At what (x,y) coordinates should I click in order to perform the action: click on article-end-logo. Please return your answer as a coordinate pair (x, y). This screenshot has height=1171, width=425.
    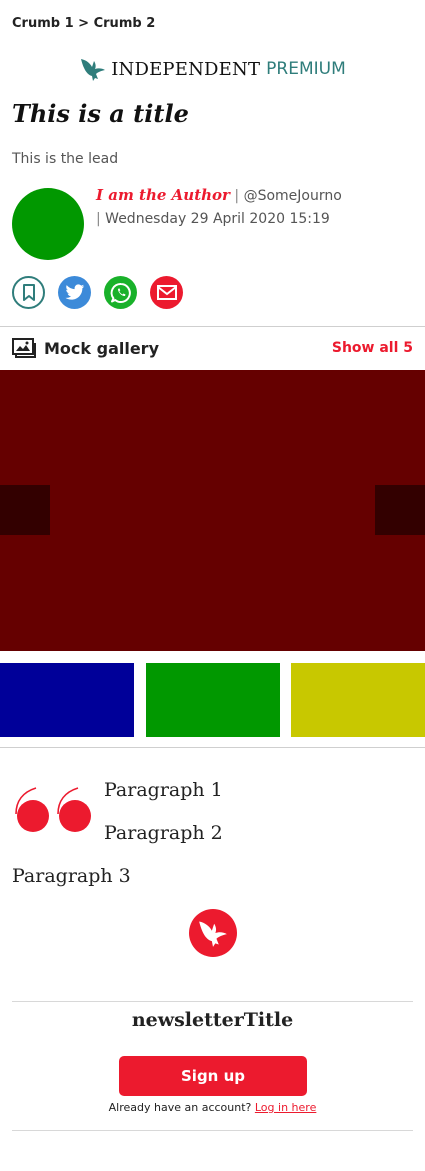
    Looking at the image, I should click on (213, 933).